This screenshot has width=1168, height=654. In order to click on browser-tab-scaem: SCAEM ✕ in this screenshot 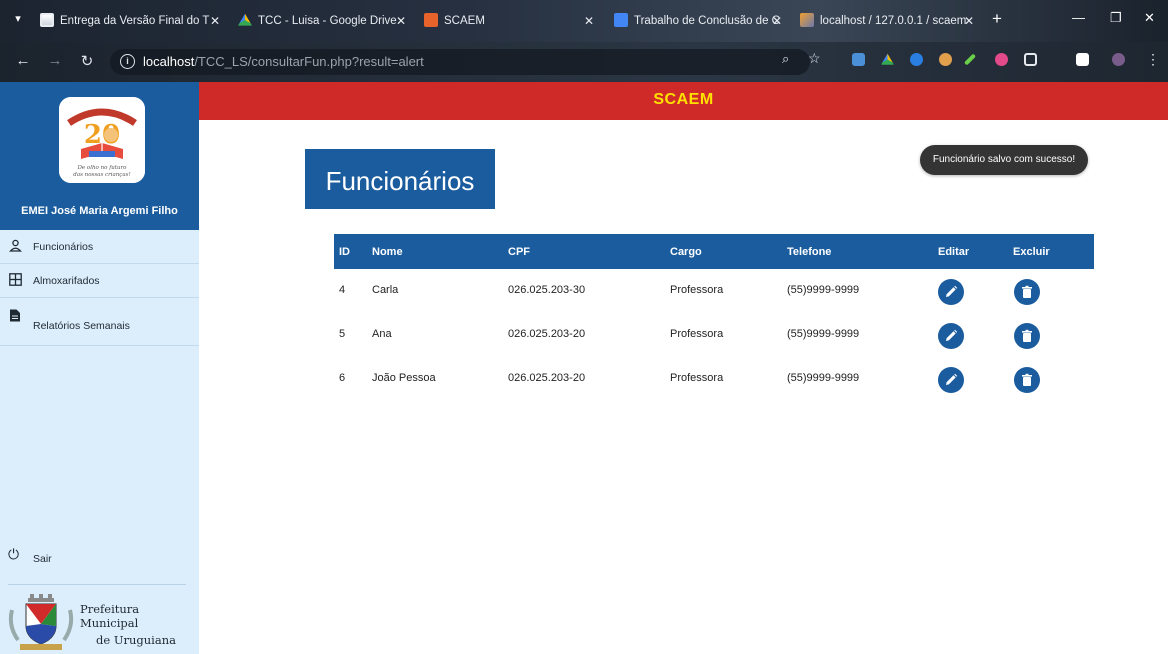, I will do `click(510, 21)`.